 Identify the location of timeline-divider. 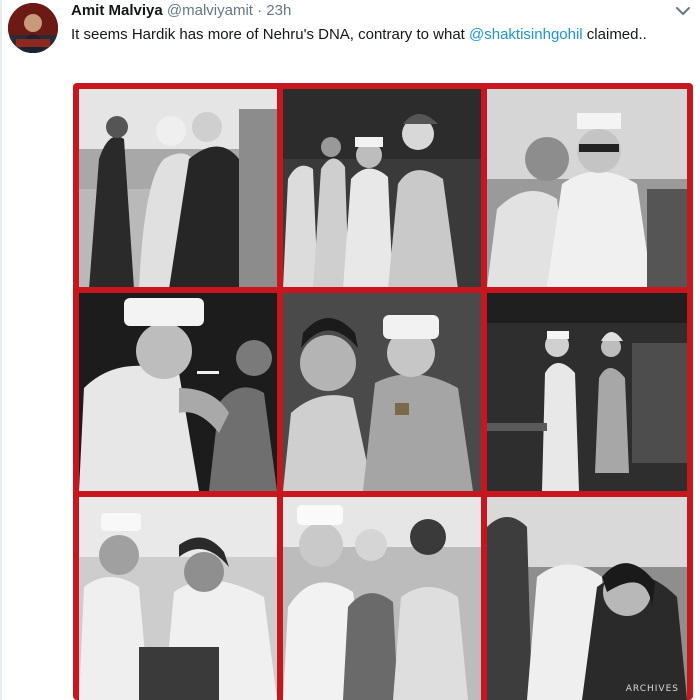
(1, 350).